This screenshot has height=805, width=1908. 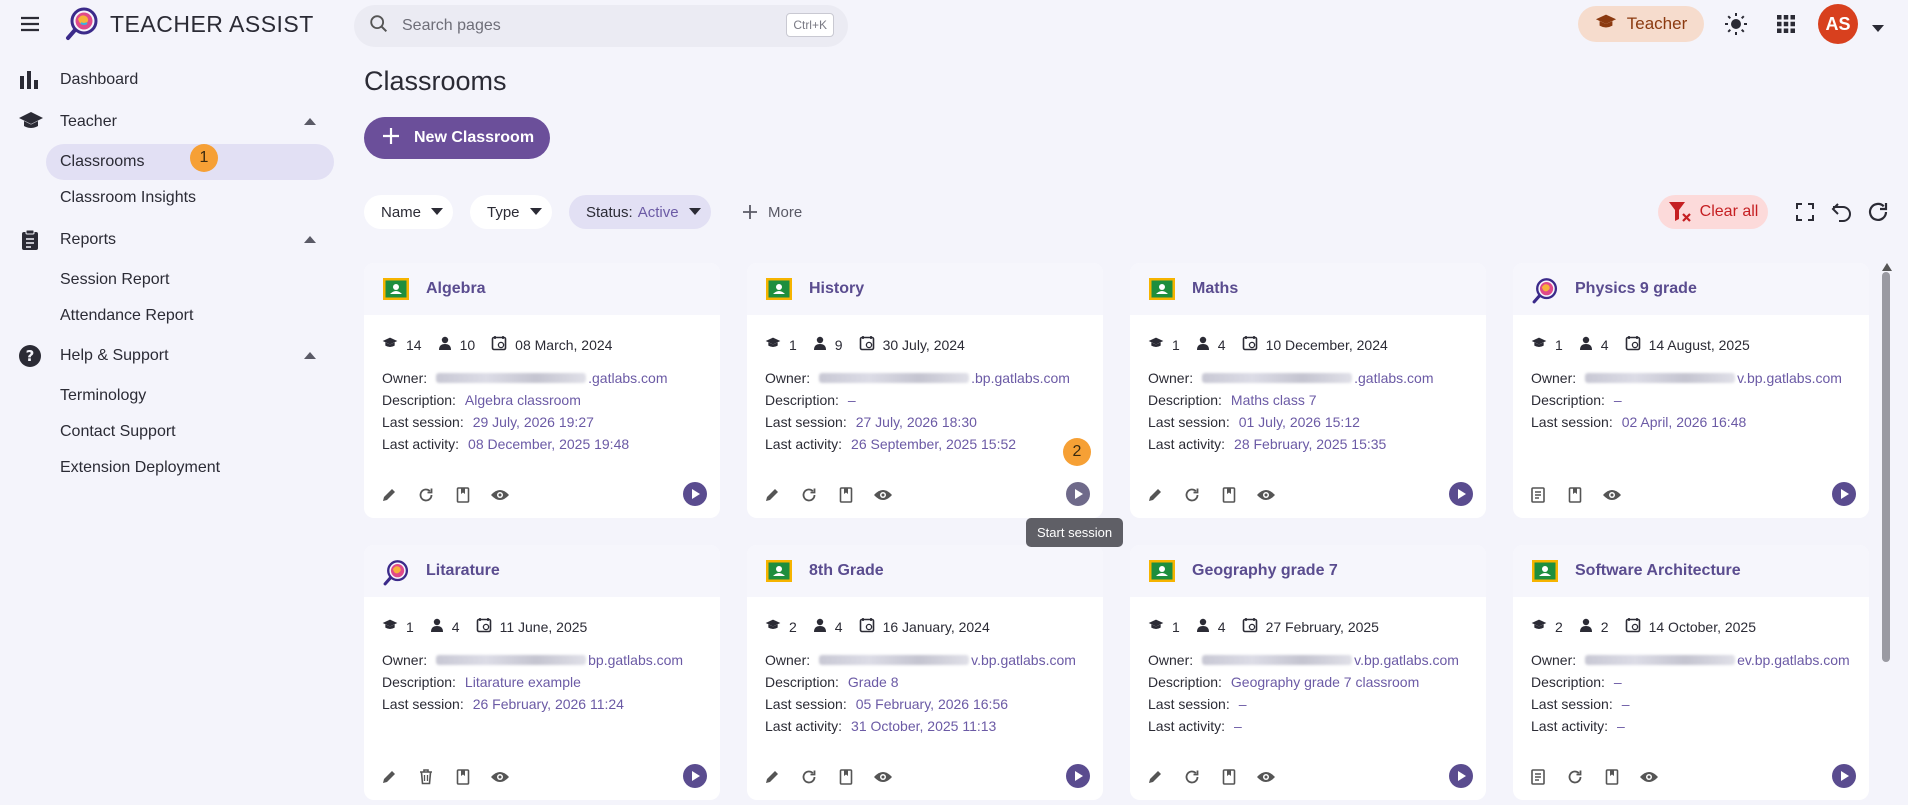 What do you see at coordinates (1886, 467) in the screenshot?
I see `scrollbar-thumb` at bounding box center [1886, 467].